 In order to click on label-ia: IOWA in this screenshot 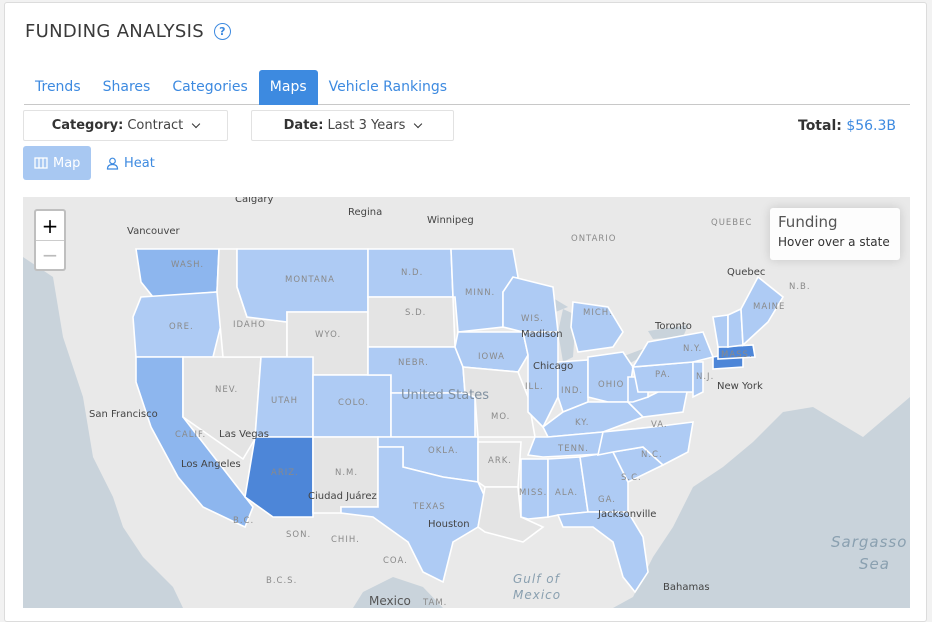, I will do `click(491, 357)`.